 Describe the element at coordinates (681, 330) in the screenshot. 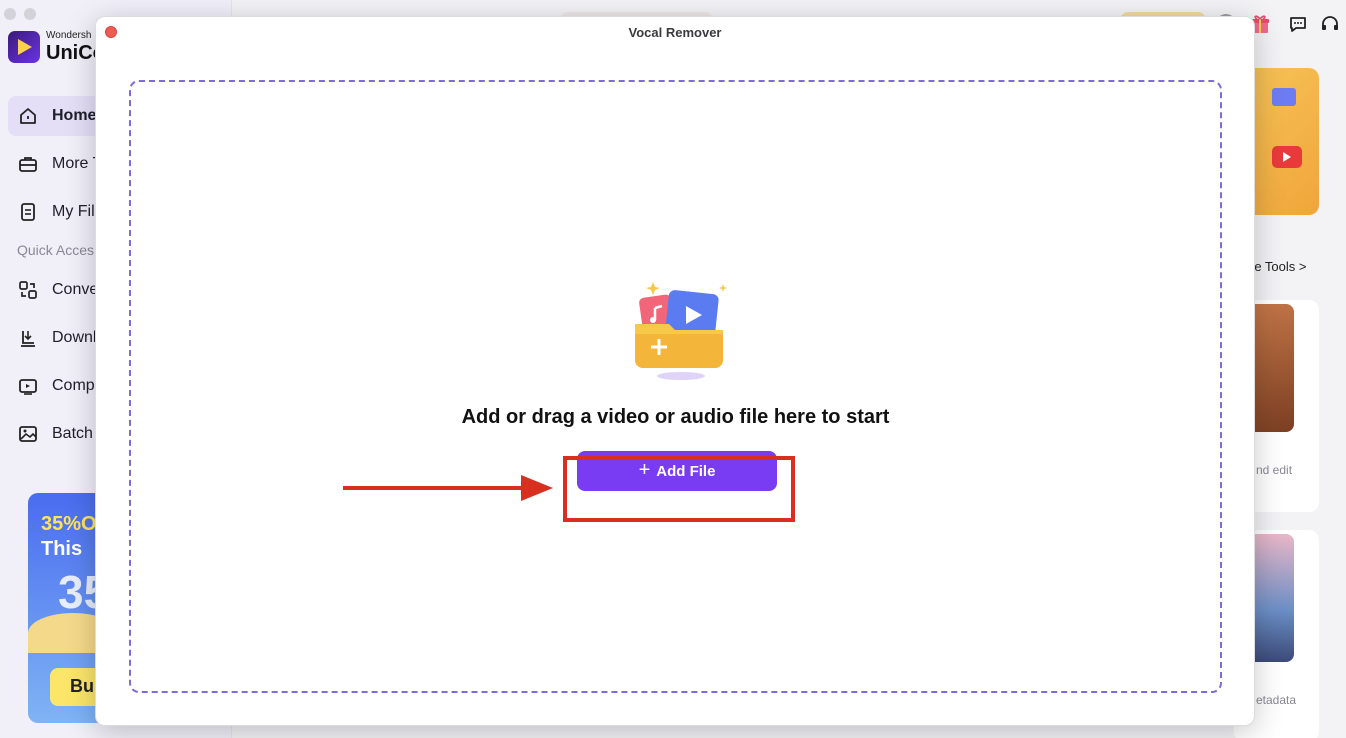

I see `folder-media-icon` at that location.